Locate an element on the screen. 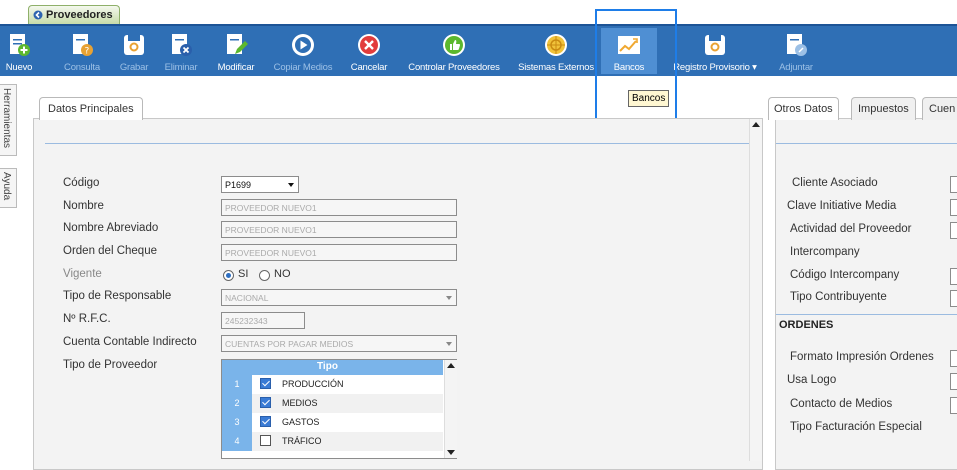 The width and height of the screenshot is (957, 470). grabar-label: Grabar is located at coordinates (134, 67).